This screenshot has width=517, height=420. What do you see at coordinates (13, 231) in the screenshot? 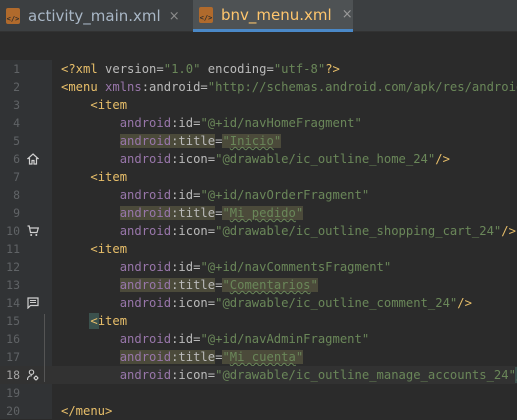
I see `line-number: 10` at bounding box center [13, 231].